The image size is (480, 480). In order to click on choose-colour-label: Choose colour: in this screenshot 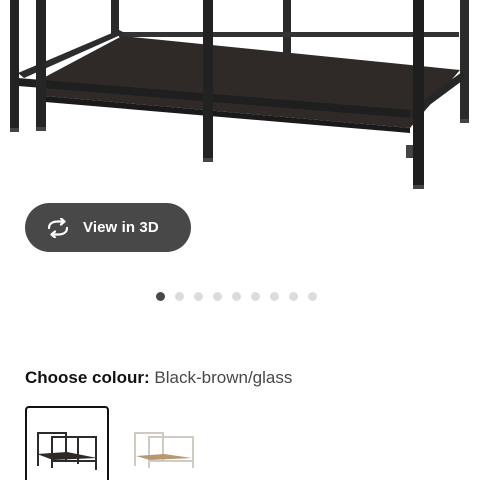, I will do `click(87, 377)`.